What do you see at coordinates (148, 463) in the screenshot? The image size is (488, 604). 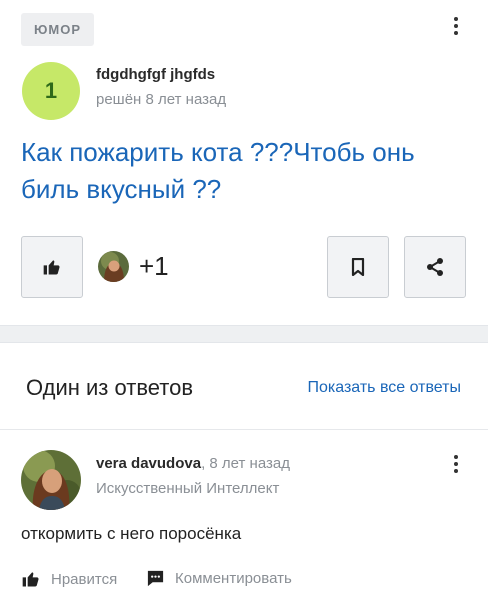 I see `answer-author: vera davudova` at bounding box center [148, 463].